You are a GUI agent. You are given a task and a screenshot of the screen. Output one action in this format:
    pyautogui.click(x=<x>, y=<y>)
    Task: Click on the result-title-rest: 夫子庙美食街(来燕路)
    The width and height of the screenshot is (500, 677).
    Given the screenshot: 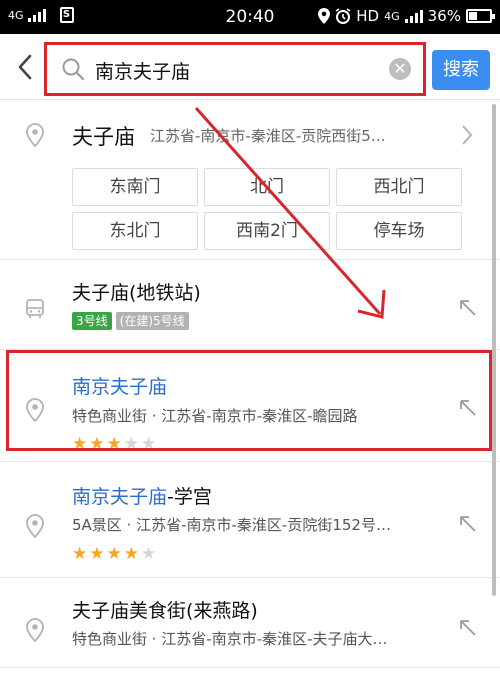 What is the action you would take?
    pyautogui.click(x=165, y=611)
    